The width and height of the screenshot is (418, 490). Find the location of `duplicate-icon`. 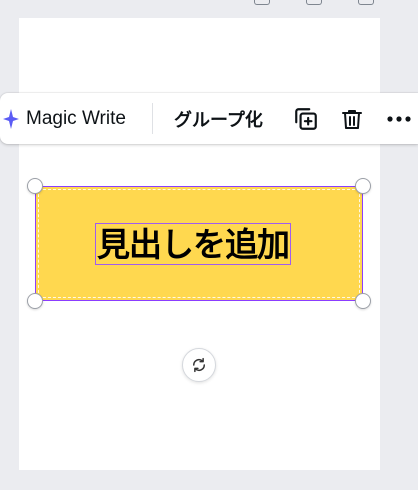

duplicate-icon is located at coordinates (306, 118).